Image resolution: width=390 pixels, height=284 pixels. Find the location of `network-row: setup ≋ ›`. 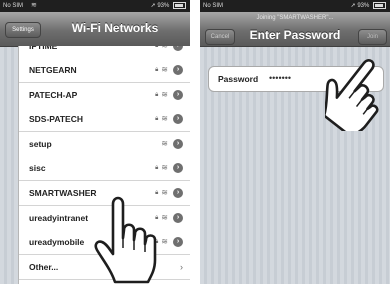

network-row: setup ≋ › is located at coordinates (104, 144).